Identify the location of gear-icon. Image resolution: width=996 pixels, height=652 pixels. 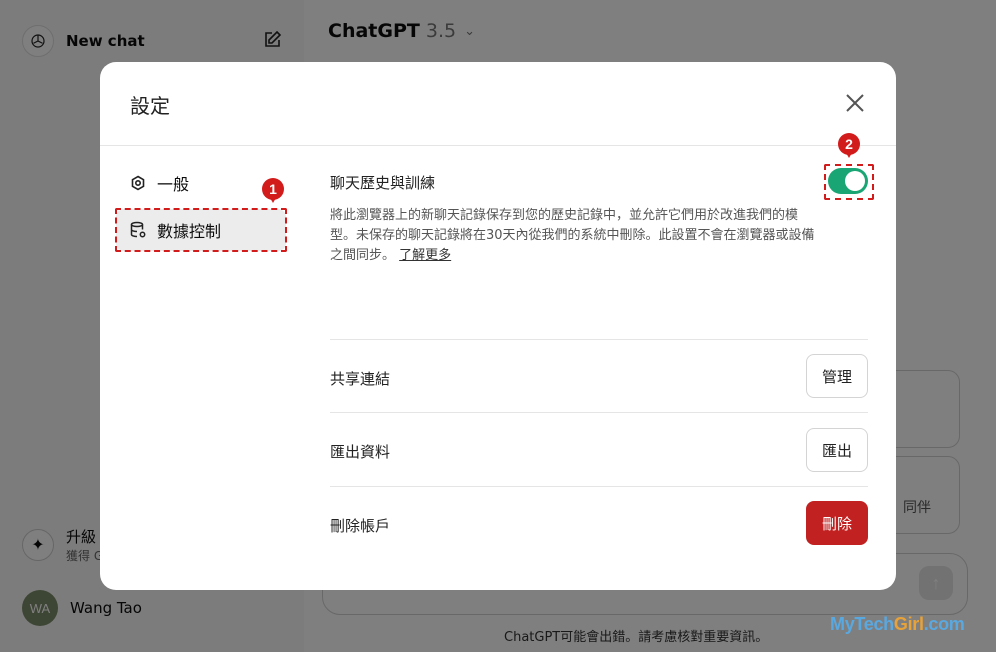
(138, 183).